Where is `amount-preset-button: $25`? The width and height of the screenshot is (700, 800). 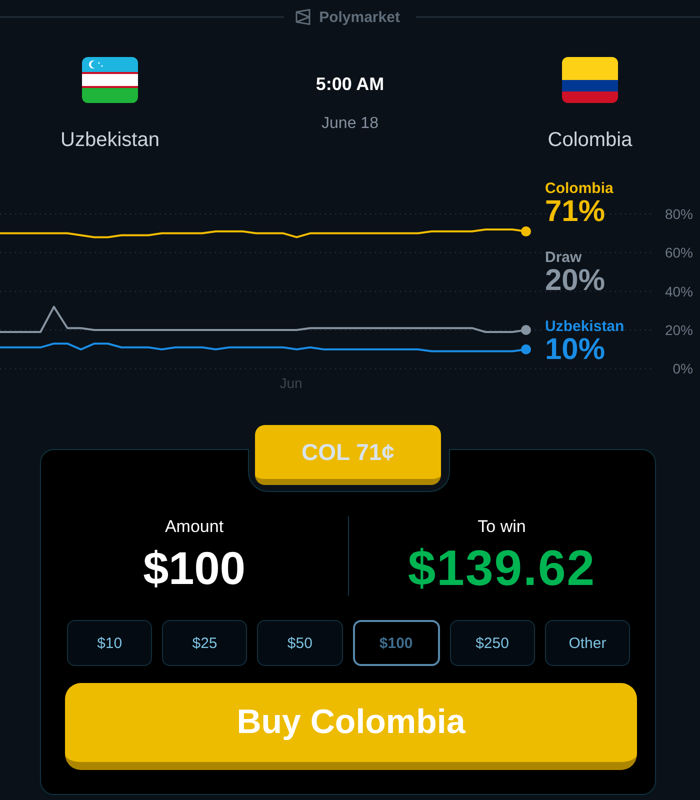 amount-preset-button: $25 is located at coordinates (205, 643).